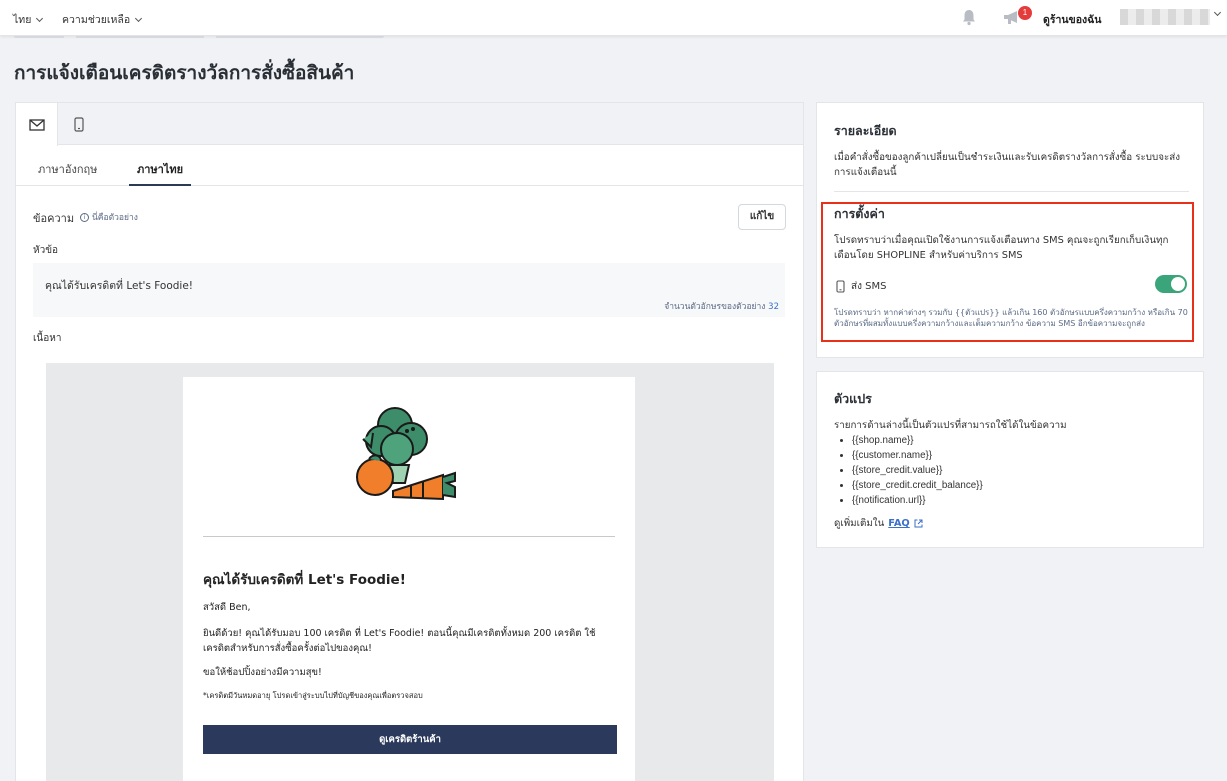  I want to click on tab-english: ภาษาอังกฤษ, so click(67, 169).